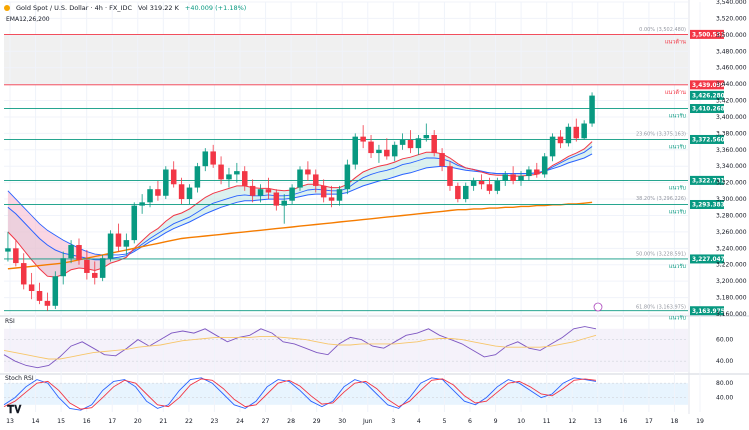 The width and height of the screenshot is (749, 430). I want to click on x-tick-label: 15, so click(61, 421).